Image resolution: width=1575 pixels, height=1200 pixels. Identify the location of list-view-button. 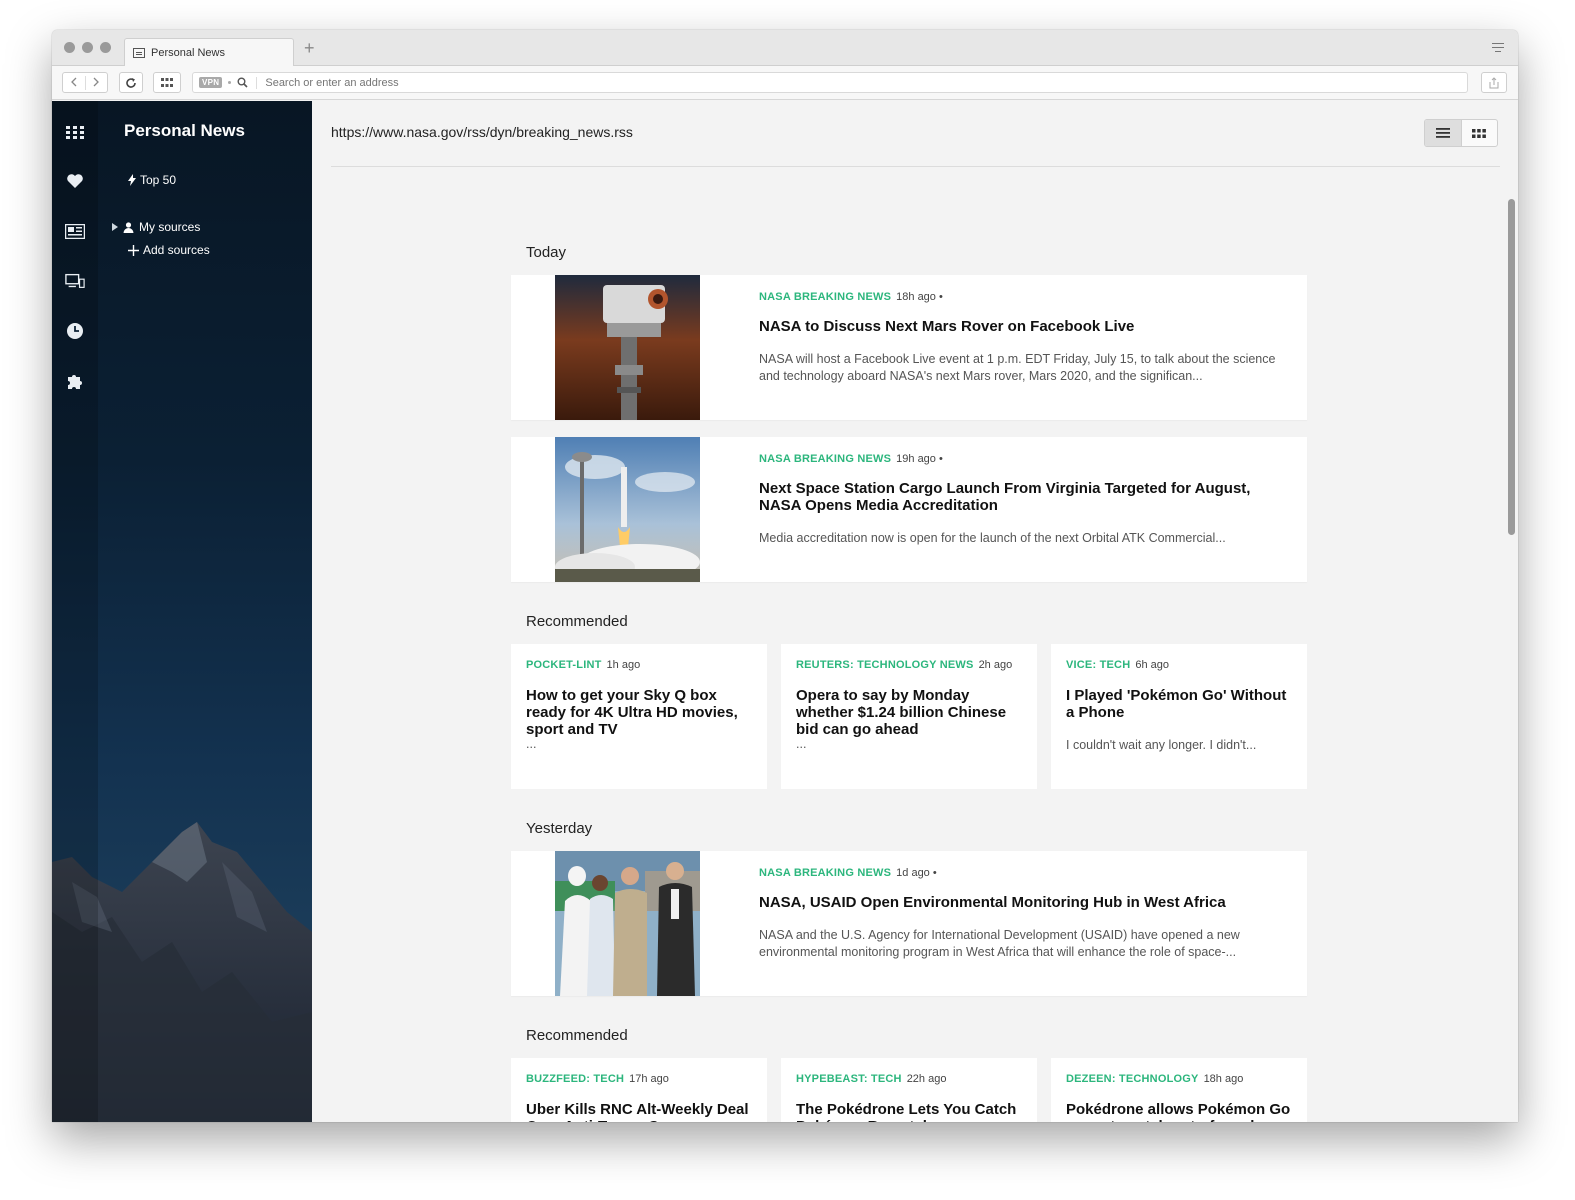
(1443, 133).